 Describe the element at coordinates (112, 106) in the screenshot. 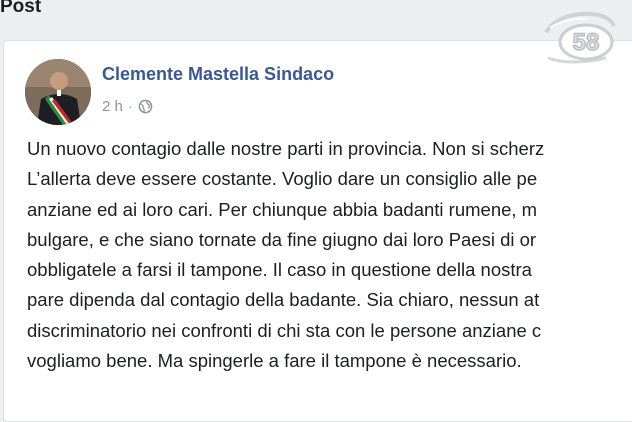

I see `post-time: 2 h` at that location.